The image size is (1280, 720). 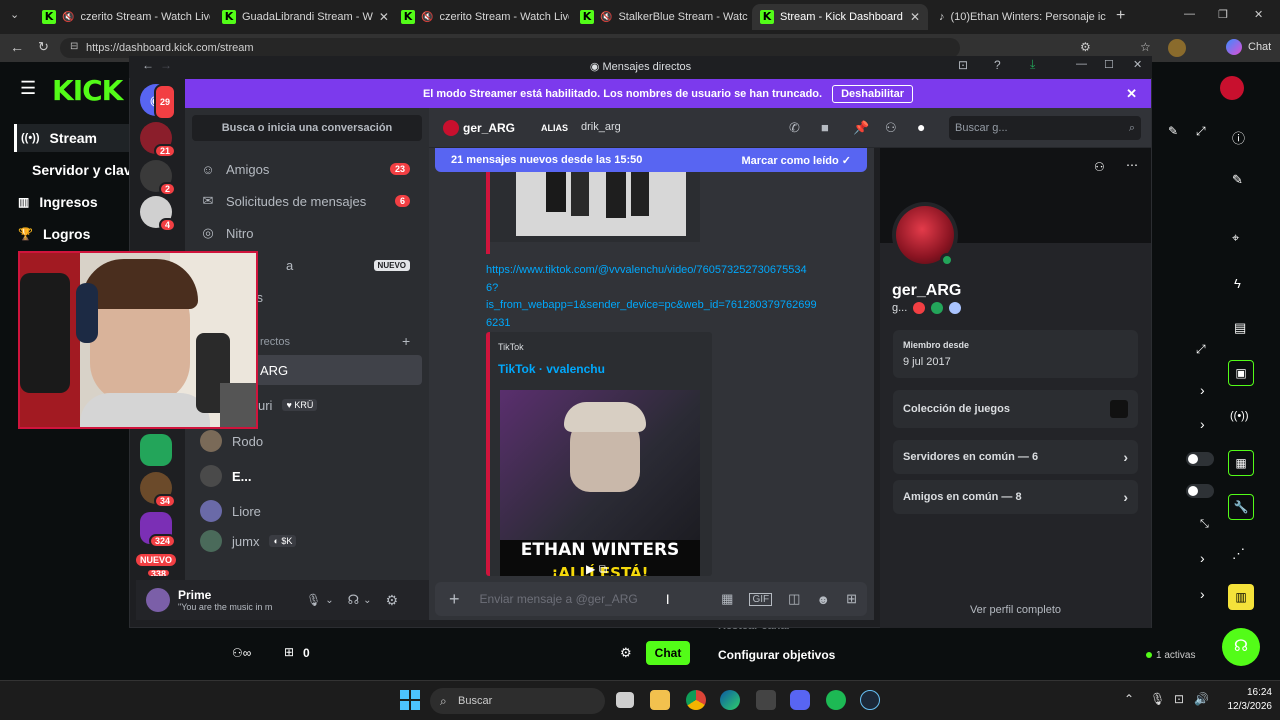 What do you see at coordinates (1238, 554) in the screenshot?
I see `share-icon: ⋰` at bounding box center [1238, 554].